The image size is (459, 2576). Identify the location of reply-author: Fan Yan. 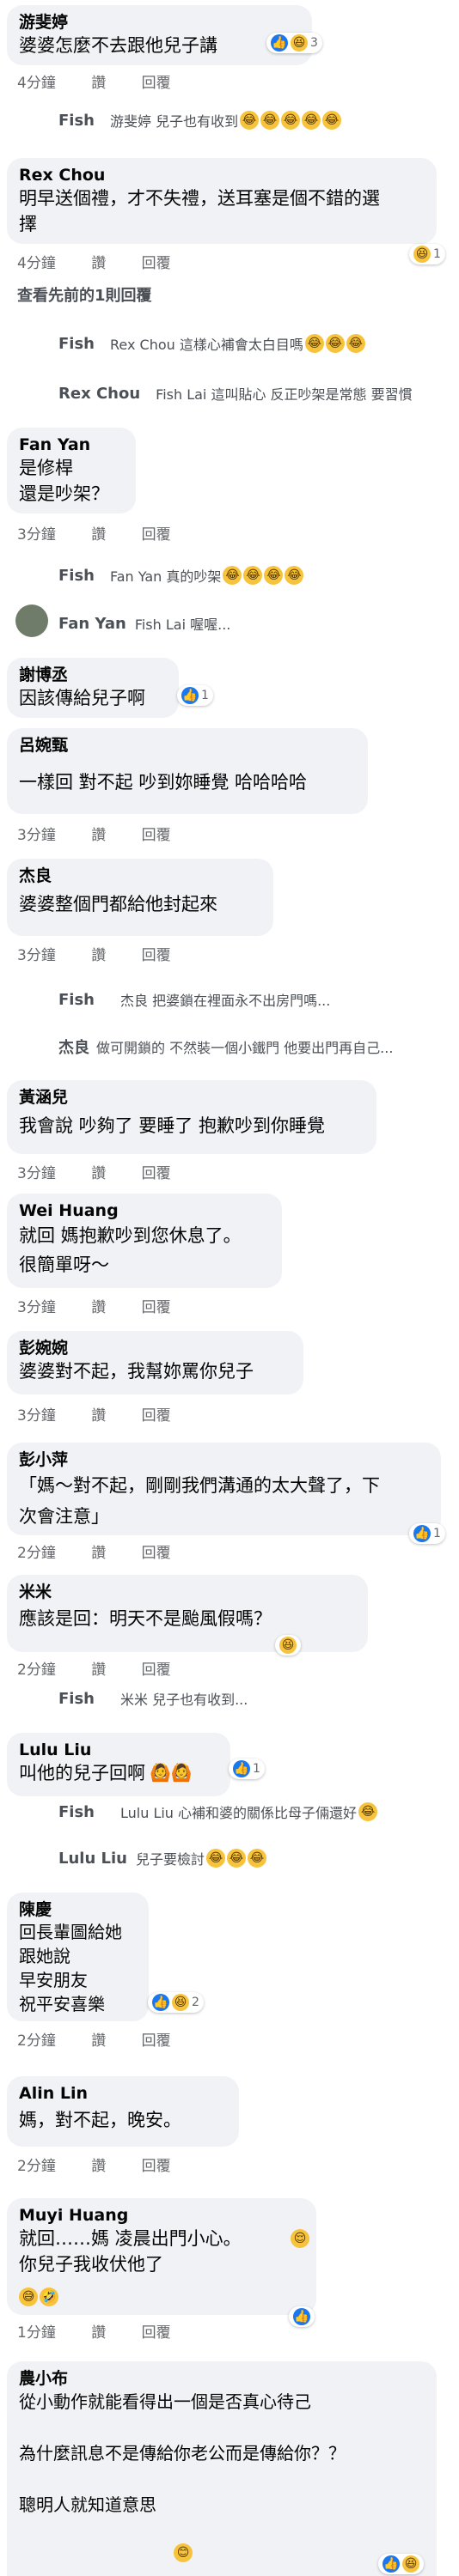
(92, 624).